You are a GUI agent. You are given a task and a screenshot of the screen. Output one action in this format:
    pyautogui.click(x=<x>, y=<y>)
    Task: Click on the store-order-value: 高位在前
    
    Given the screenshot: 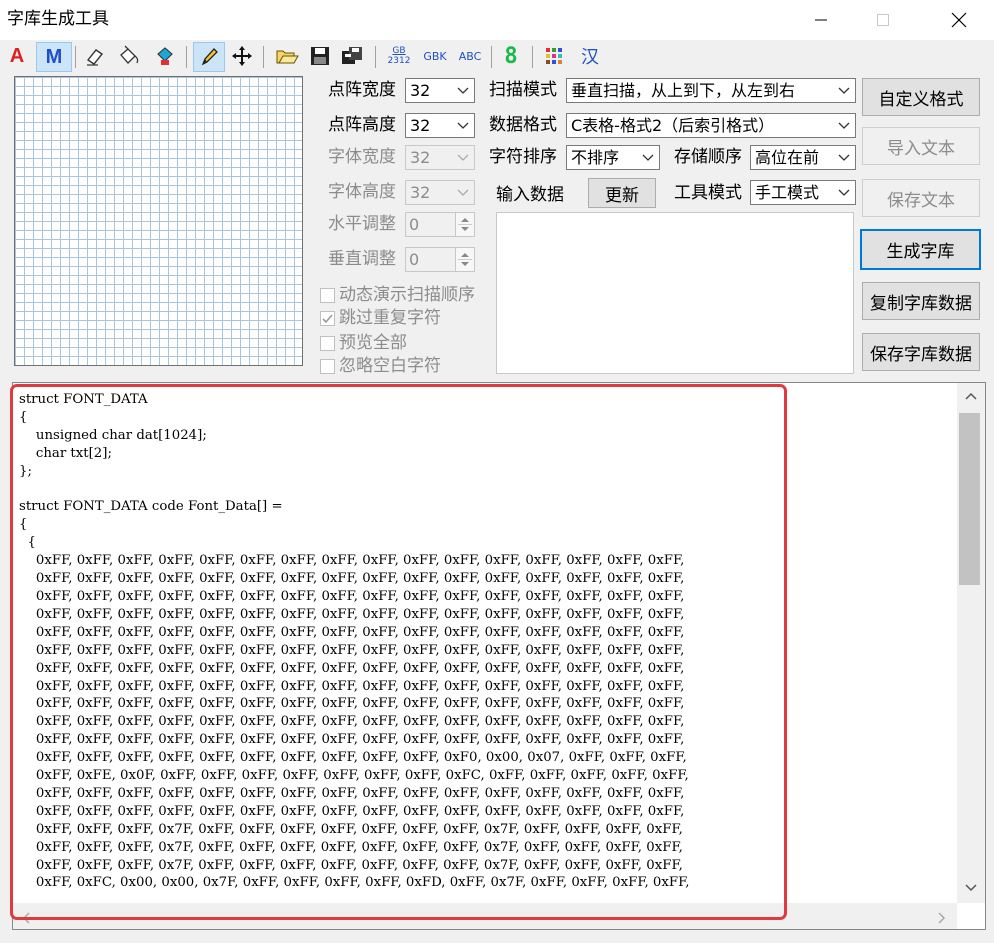 What is the action you would take?
    pyautogui.click(x=787, y=157)
    